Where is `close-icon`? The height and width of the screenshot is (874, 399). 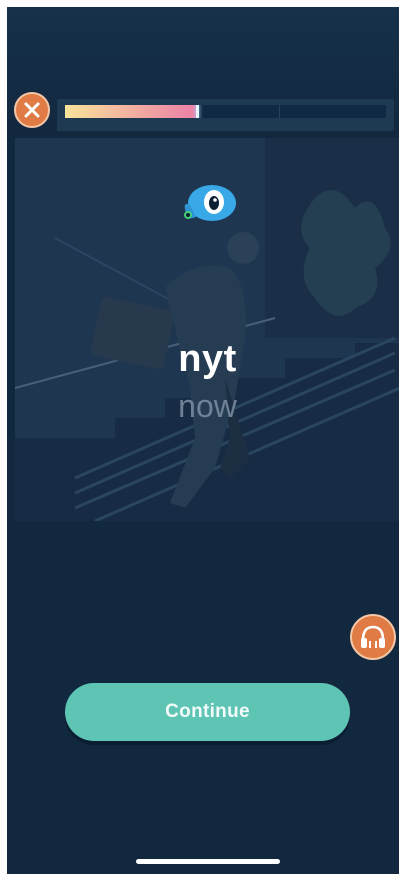 close-icon is located at coordinates (32, 110).